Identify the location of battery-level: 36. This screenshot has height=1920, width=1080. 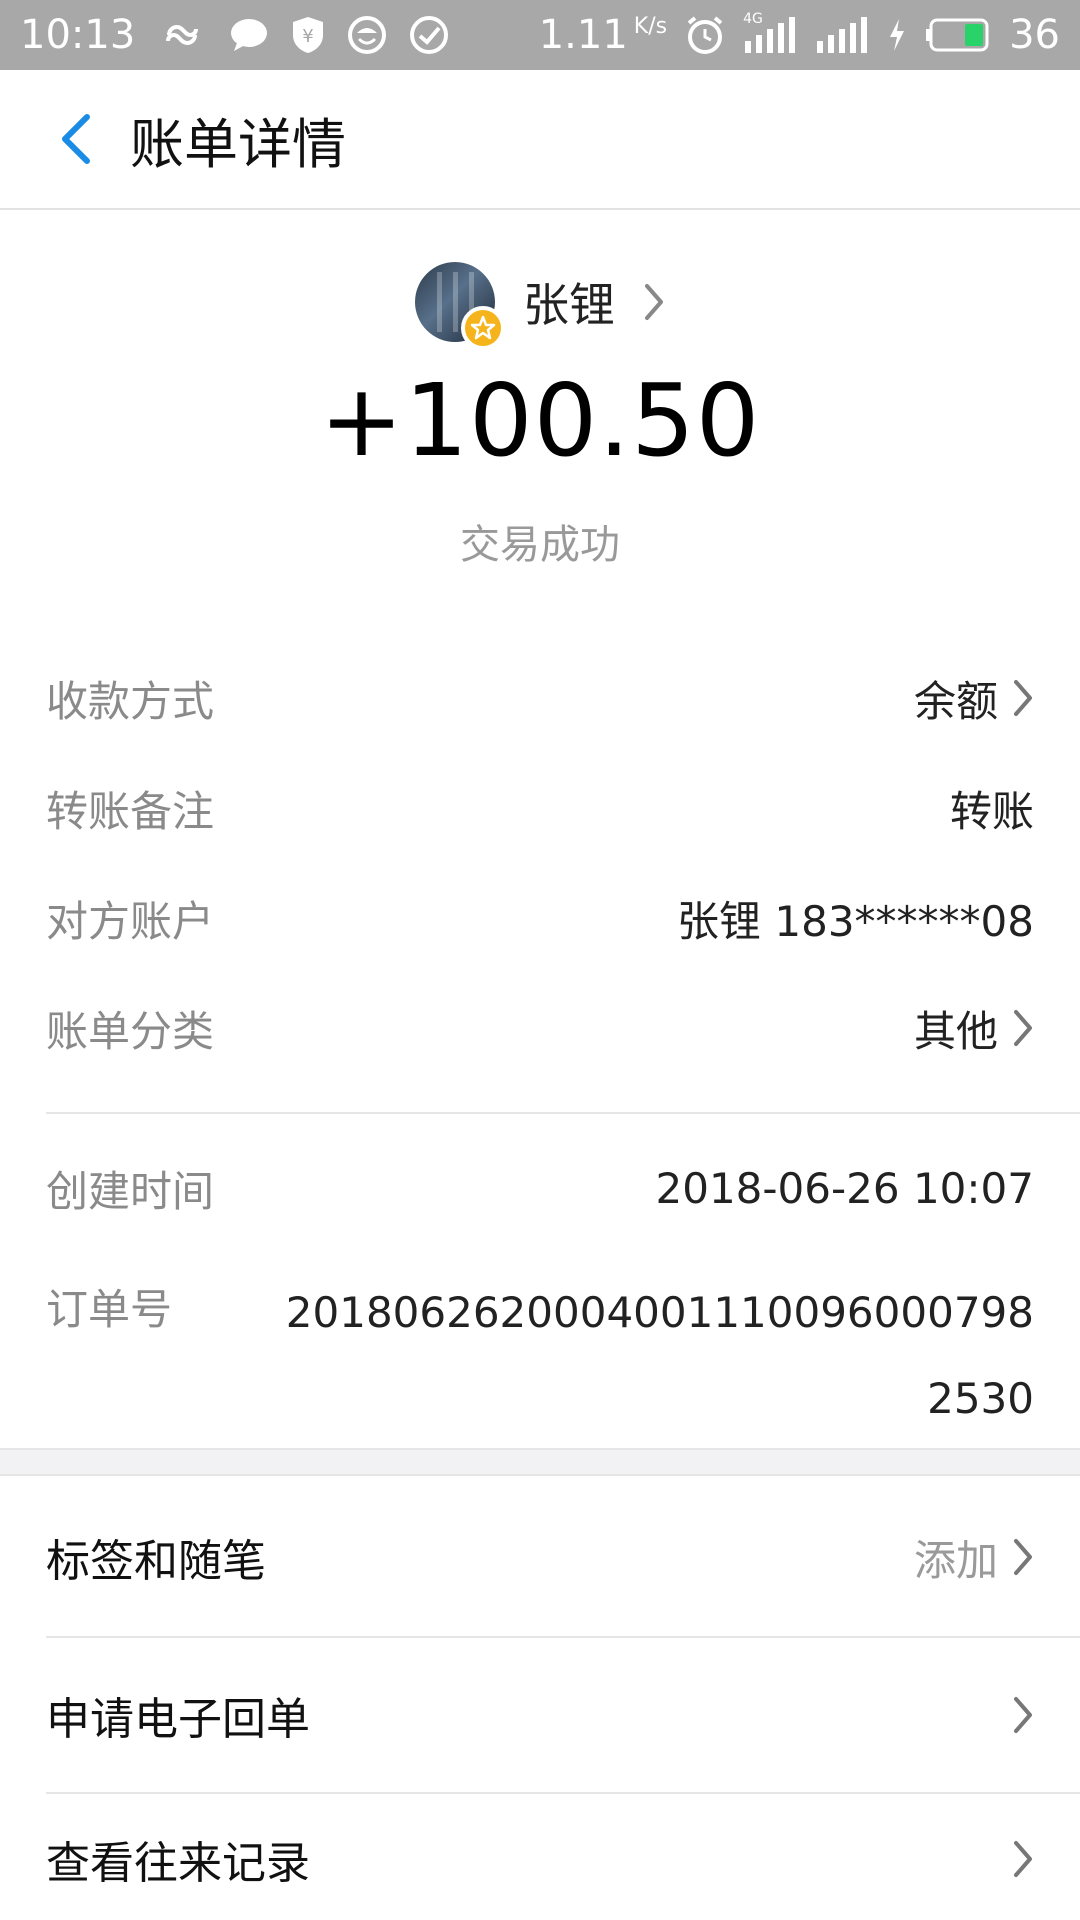
(1034, 35).